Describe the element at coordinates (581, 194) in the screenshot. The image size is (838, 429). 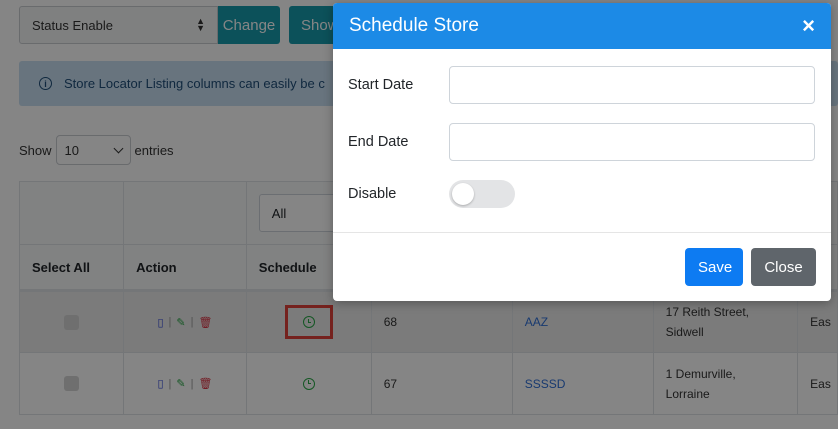
I see `disable-row: Disable` at that location.